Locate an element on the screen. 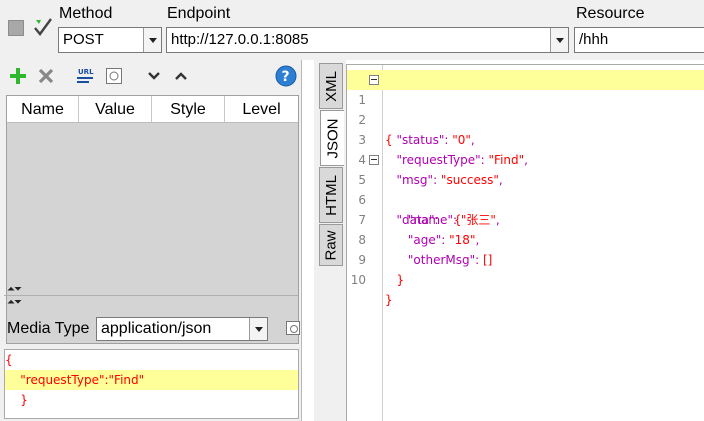 Image resolution: width=704 pixels, height=421 pixels. resource-label: Resource is located at coordinates (610, 13).